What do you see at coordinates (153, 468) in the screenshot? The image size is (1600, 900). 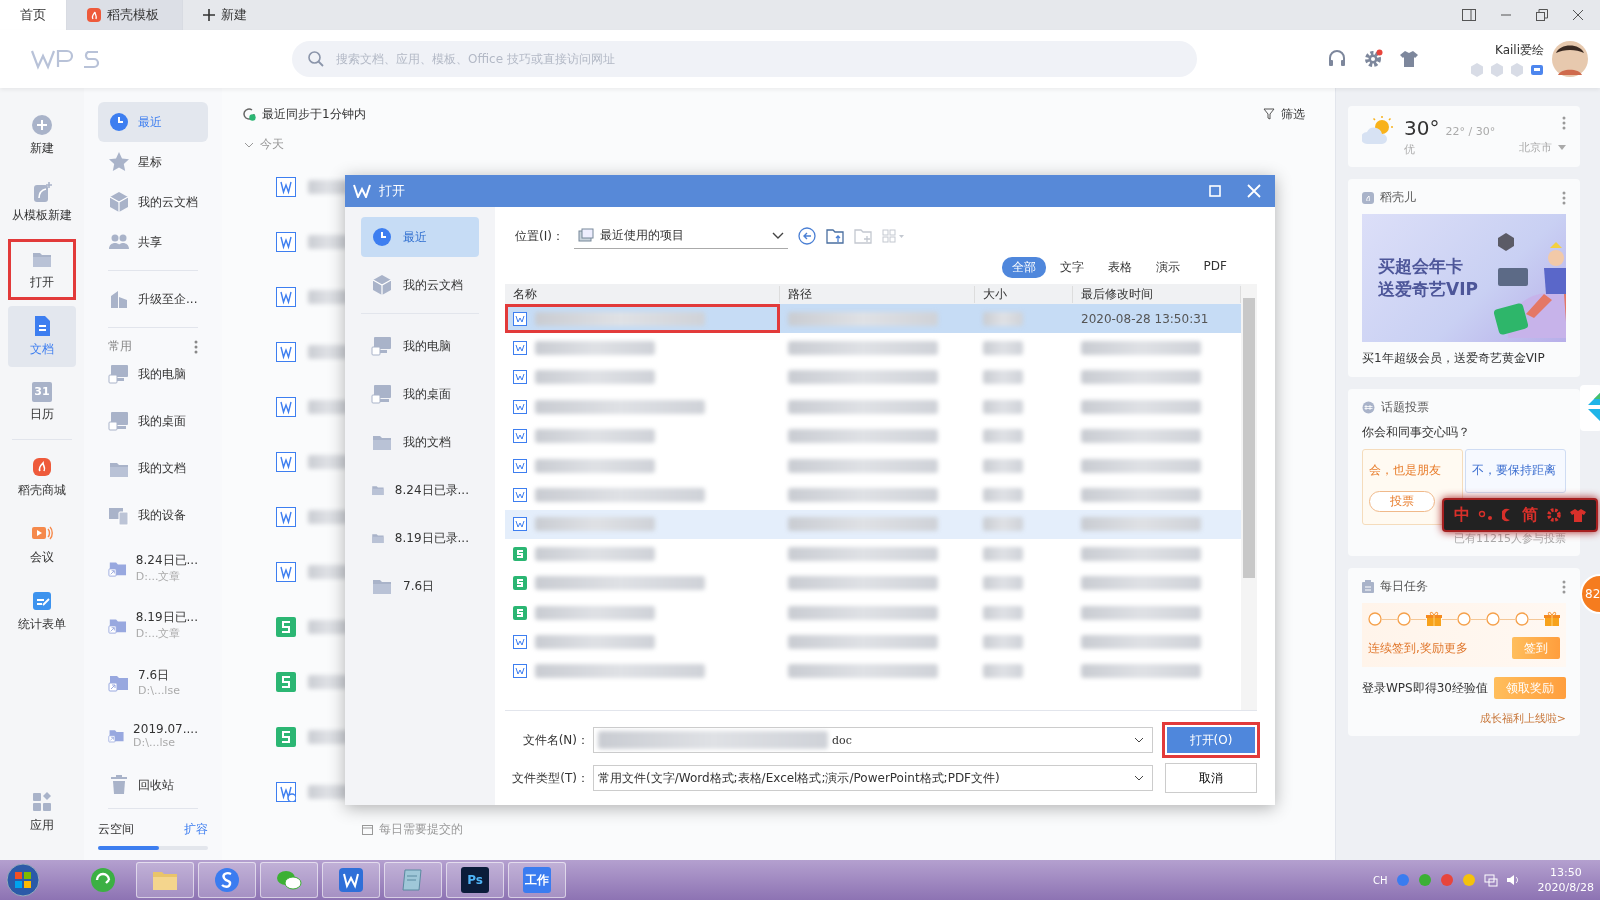 I see `nav-item: 我的文档` at bounding box center [153, 468].